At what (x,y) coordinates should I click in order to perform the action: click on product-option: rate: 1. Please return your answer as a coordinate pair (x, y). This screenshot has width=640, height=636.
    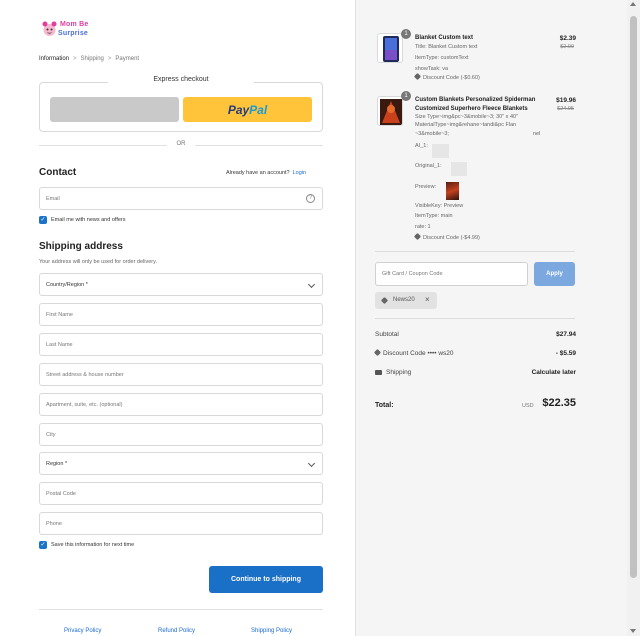
    Looking at the image, I should click on (423, 227).